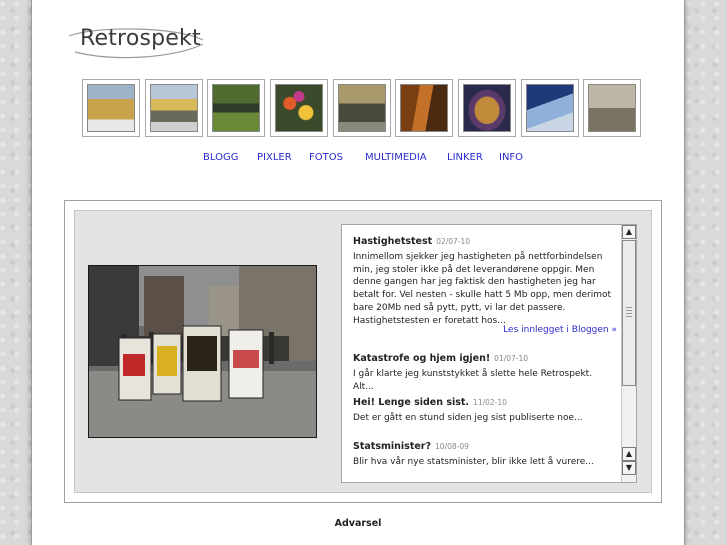  What do you see at coordinates (220, 157) in the screenshot?
I see `nav-blogg: BLOGG` at bounding box center [220, 157].